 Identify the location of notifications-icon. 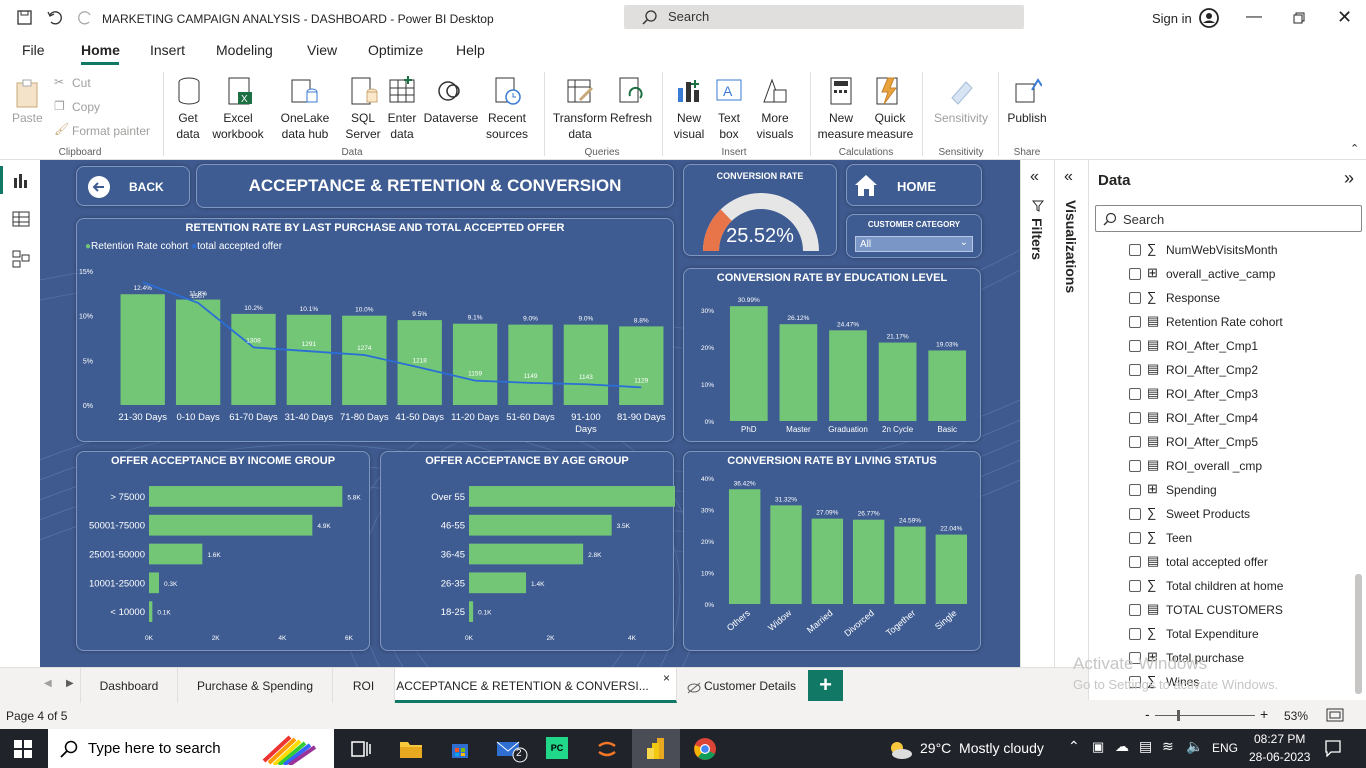
(1333, 748).